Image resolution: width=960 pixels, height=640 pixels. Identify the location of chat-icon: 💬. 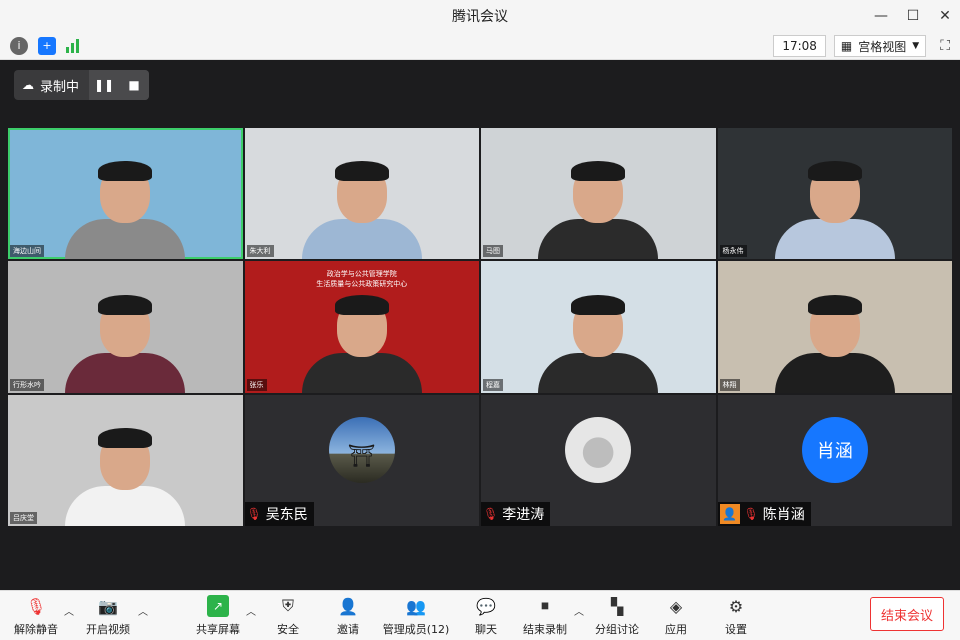
(486, 606).